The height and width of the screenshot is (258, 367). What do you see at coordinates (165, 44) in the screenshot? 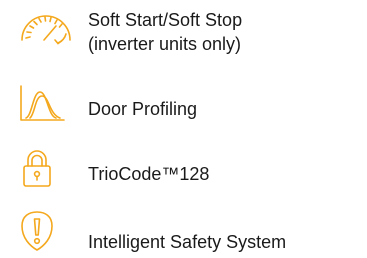
I see `feature-label-line: (inverter units only)` at bounding box center [165, 44].